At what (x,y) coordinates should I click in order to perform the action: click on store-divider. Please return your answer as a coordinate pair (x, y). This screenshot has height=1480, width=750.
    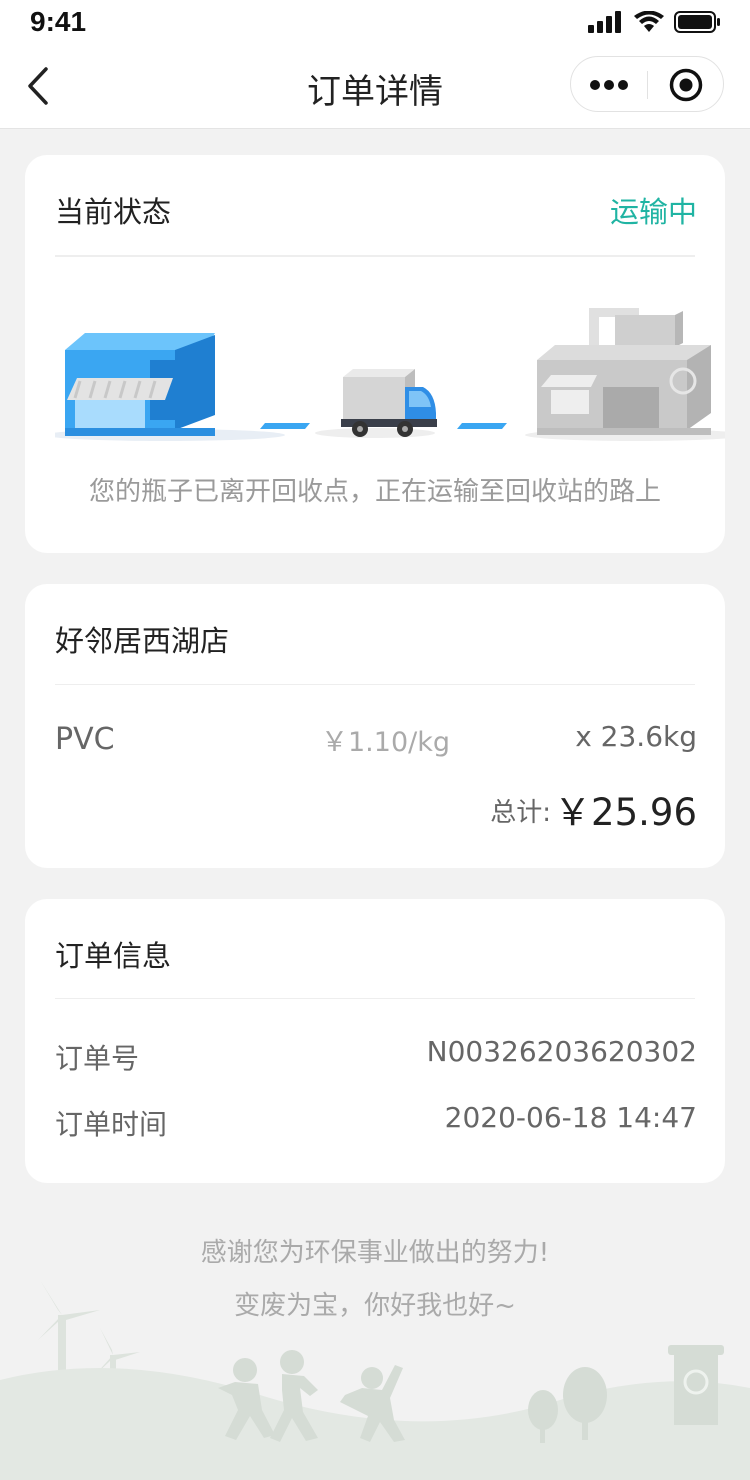
    Looking at the image, I should click on (375, 684).